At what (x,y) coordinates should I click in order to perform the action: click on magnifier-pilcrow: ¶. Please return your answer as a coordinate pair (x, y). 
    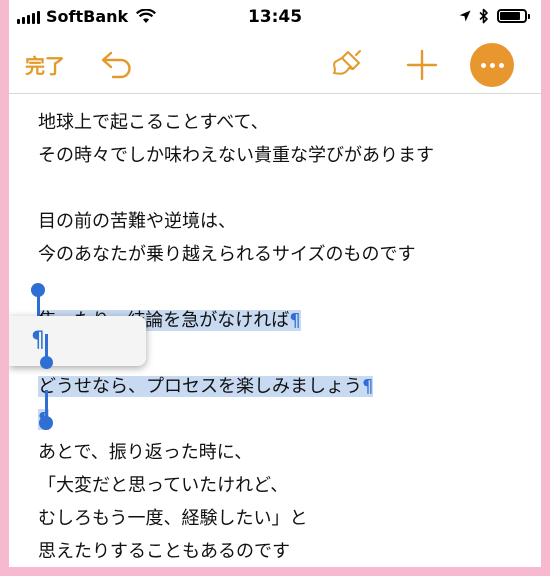
    Looking at the image, I should click on (38, 340).